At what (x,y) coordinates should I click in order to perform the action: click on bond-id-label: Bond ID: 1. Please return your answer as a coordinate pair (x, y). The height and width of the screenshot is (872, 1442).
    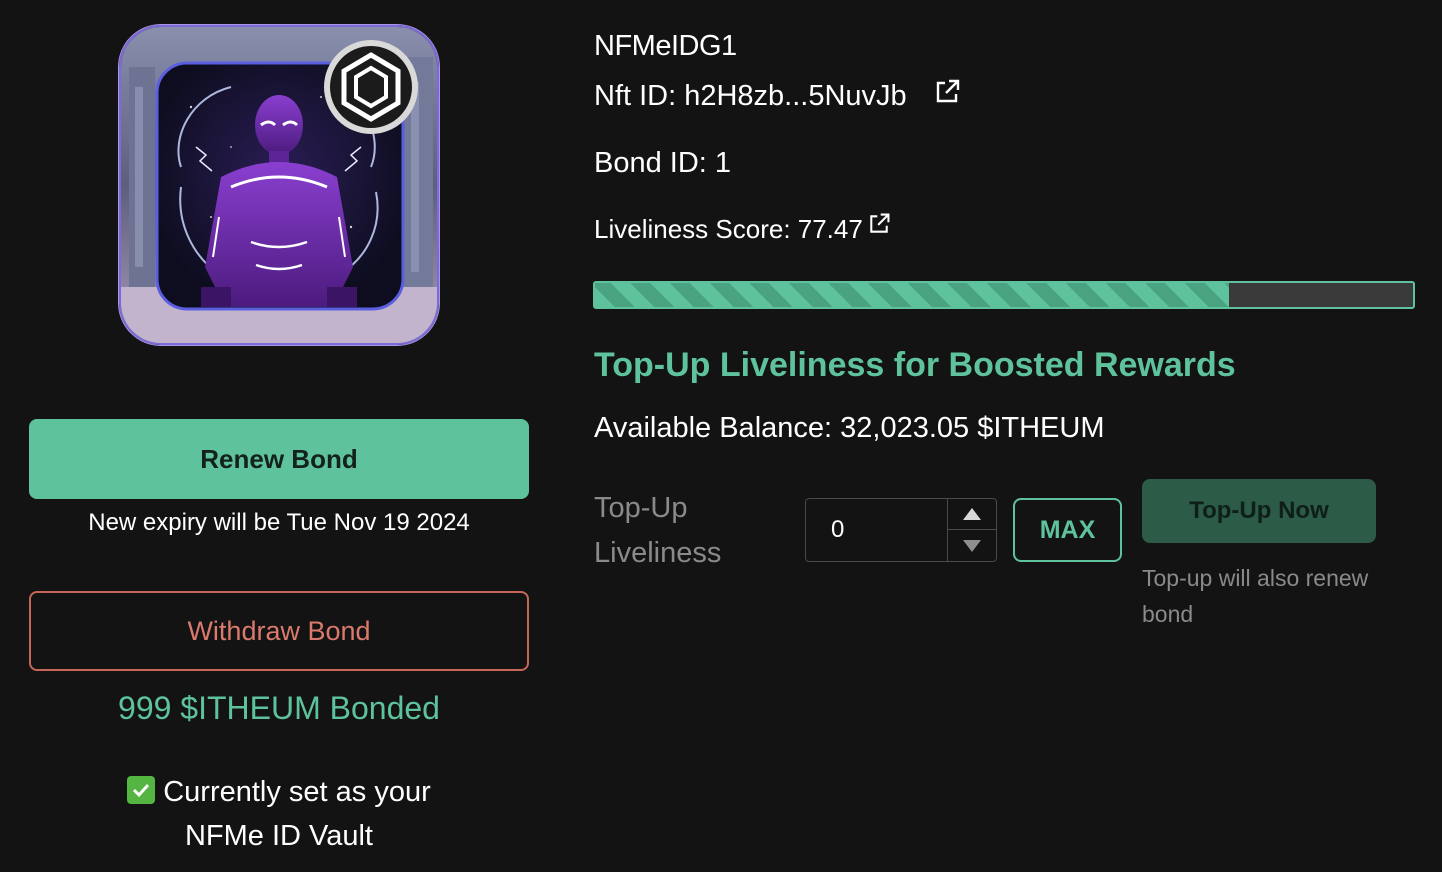
    Looking at the image, I should click on (663, 163).